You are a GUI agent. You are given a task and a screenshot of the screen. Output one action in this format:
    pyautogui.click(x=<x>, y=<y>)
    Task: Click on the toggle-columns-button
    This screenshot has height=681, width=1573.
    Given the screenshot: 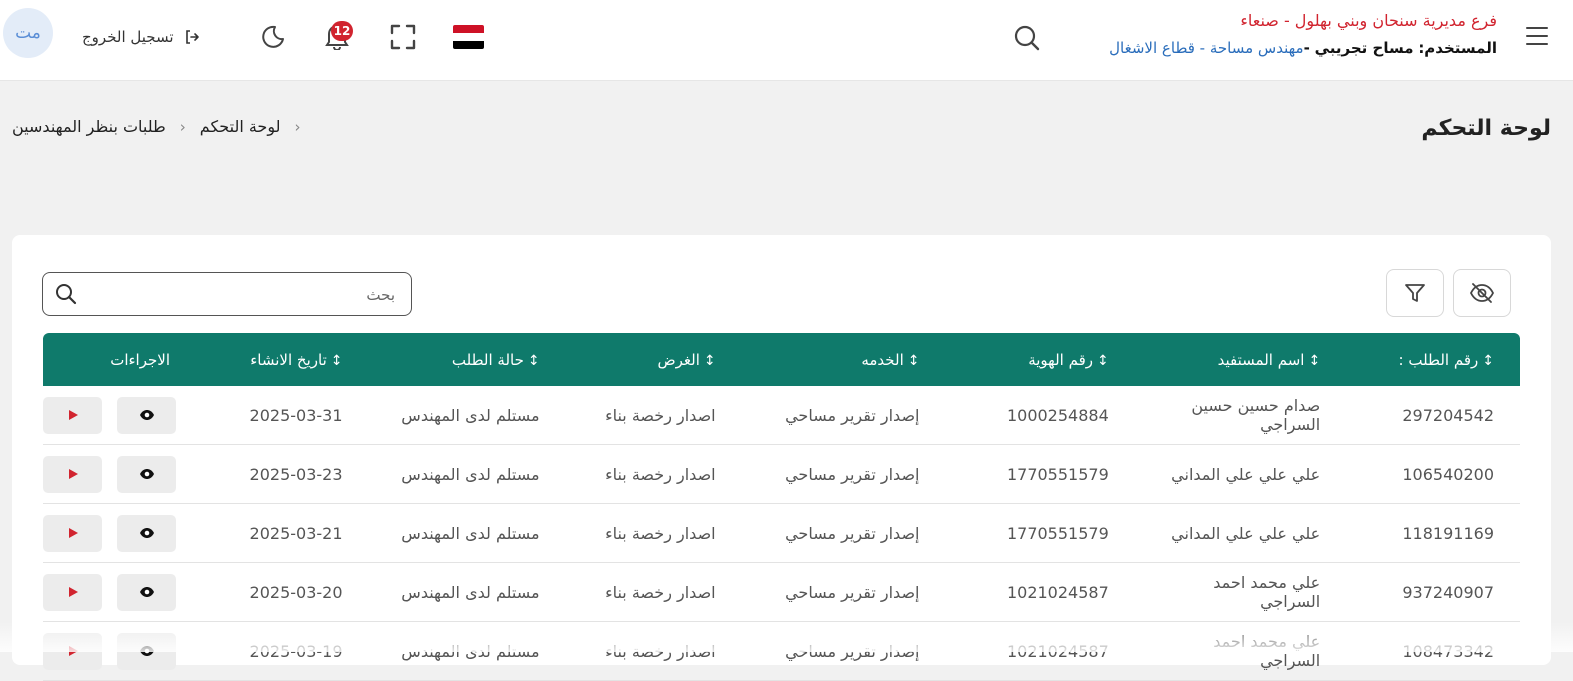 What is the action you would take?
    pyautogui.click(x=1482, y=293)
    